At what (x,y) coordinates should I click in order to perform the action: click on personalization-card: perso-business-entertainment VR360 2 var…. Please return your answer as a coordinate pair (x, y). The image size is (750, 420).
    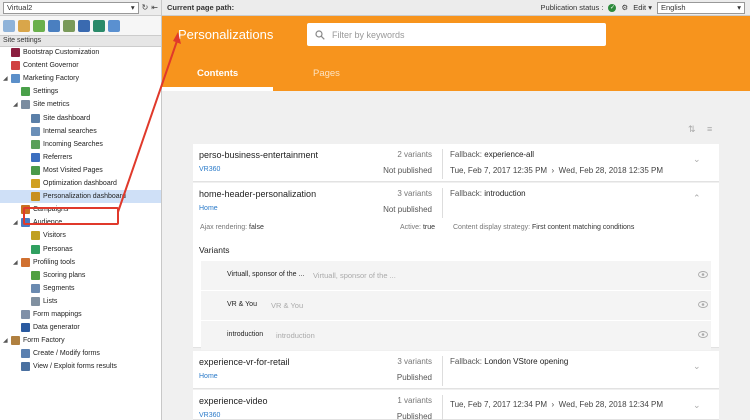
    Looking at the image, I should click on (456, 163).